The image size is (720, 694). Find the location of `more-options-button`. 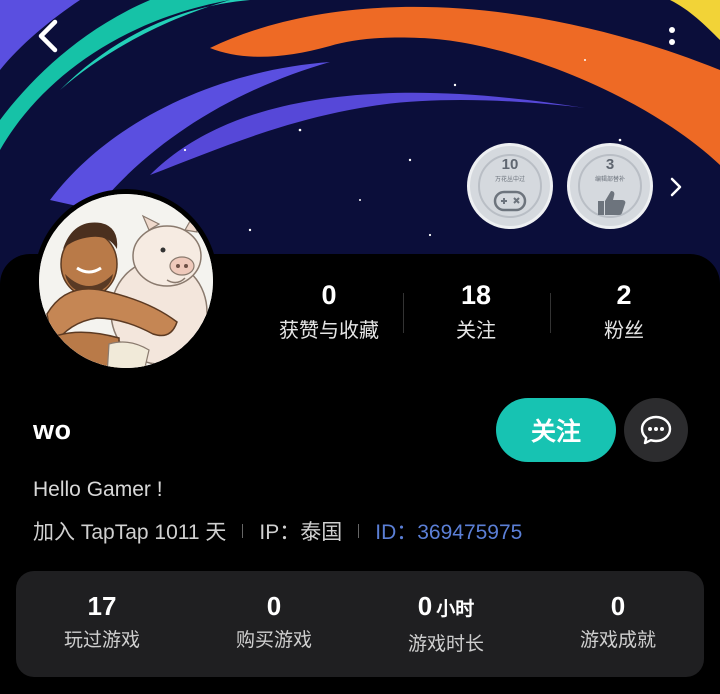

more-options-button is located at coordinates (672, 36).